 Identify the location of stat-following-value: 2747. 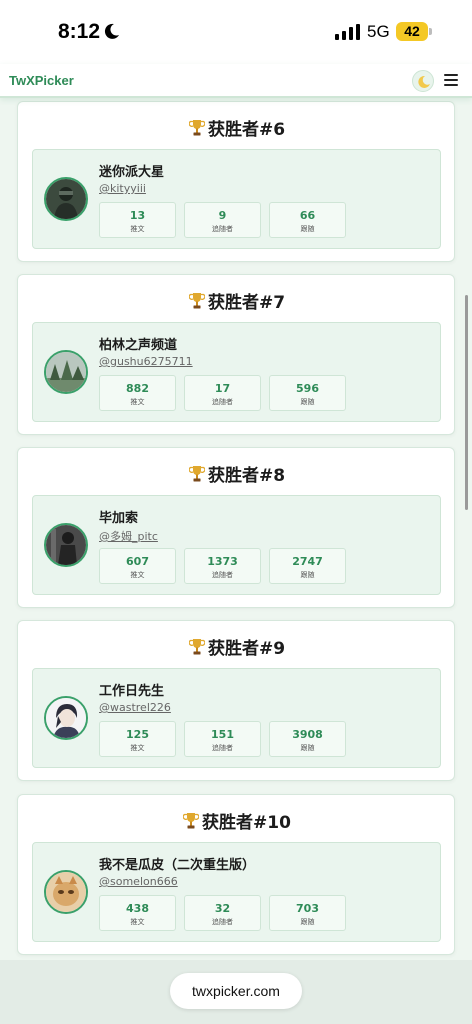
(307, 561).